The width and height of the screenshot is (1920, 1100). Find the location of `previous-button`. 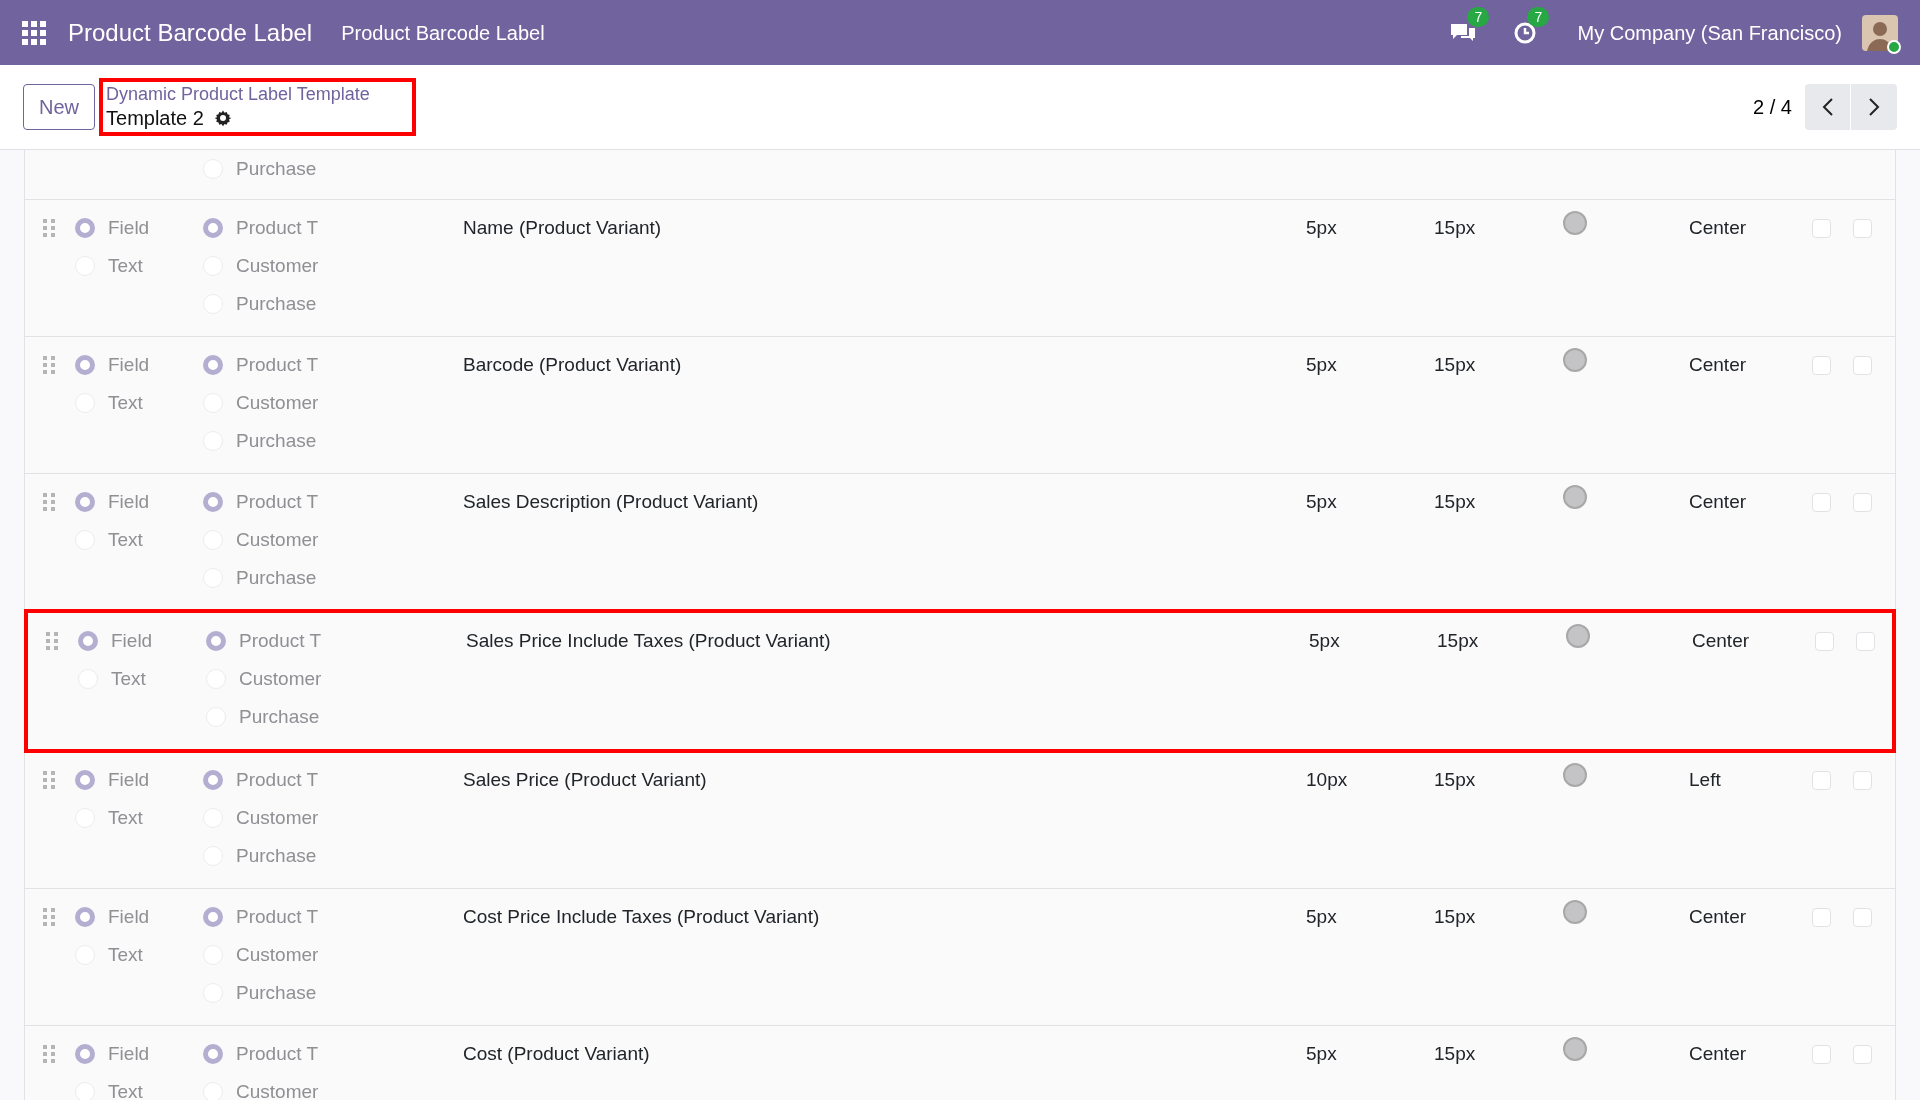

previous-button is located at coordinates (1828, 107).